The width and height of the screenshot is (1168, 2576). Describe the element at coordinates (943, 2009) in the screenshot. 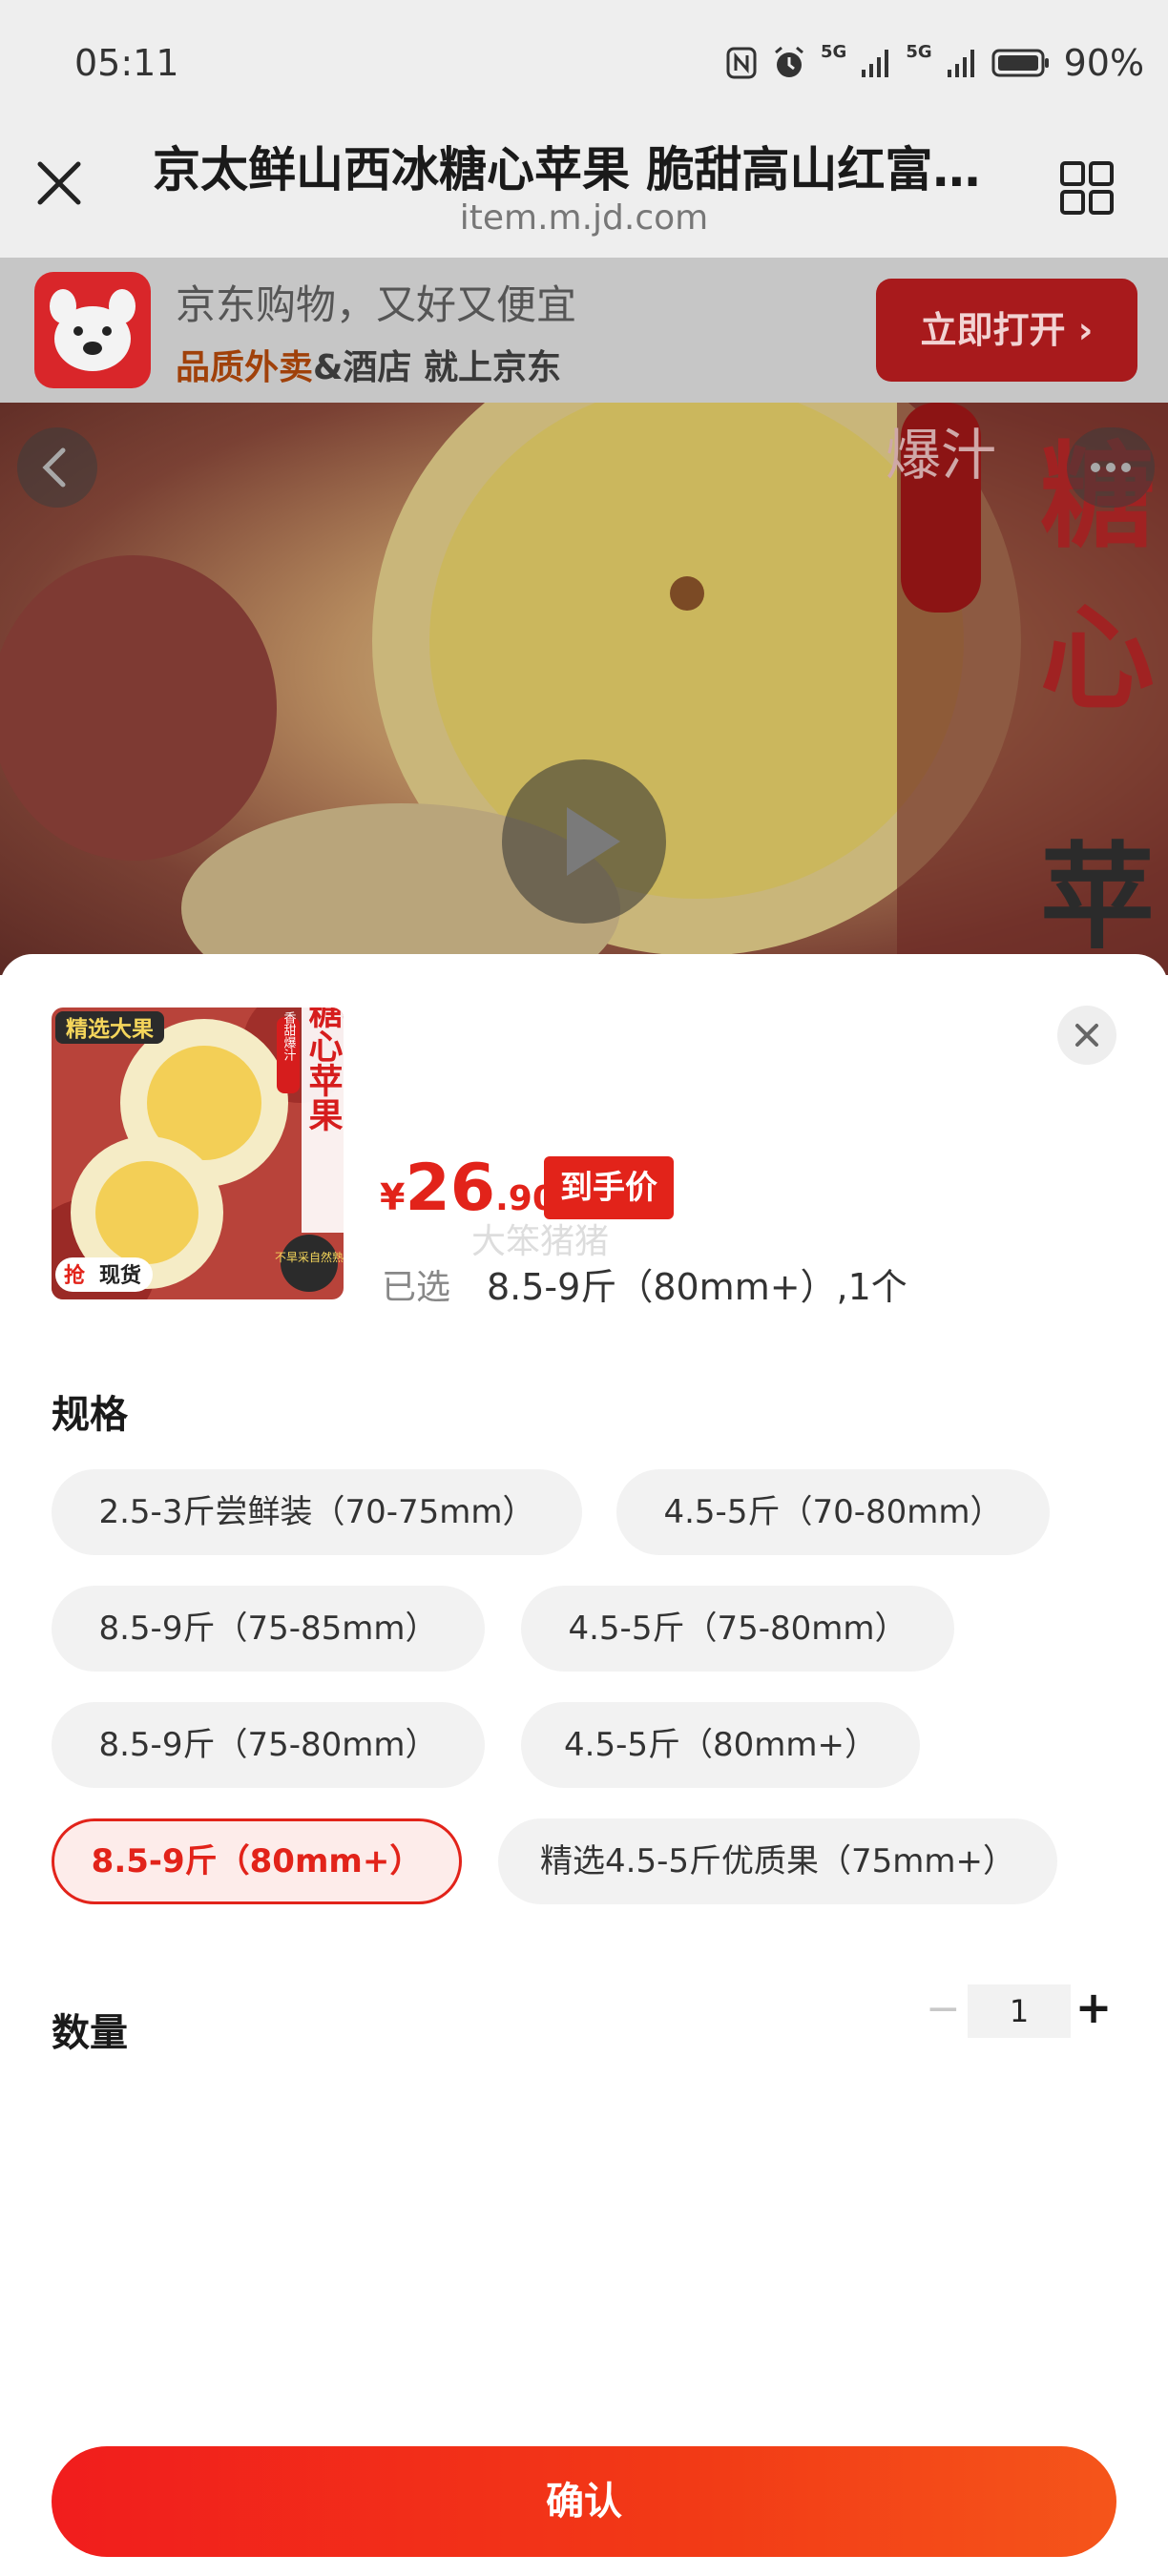

I see `quantity-decrement-button: −` at that location.